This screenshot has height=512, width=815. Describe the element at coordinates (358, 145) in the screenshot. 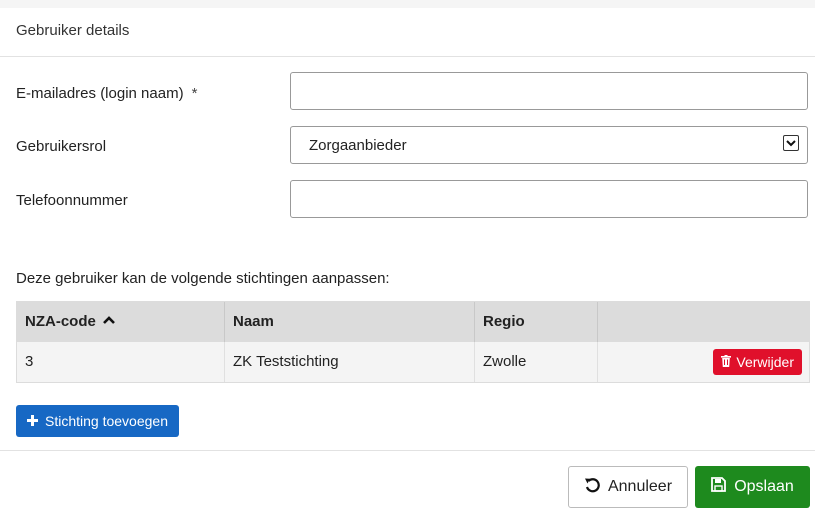

I see `role-select-value: Zorgaanbieder` at that location.